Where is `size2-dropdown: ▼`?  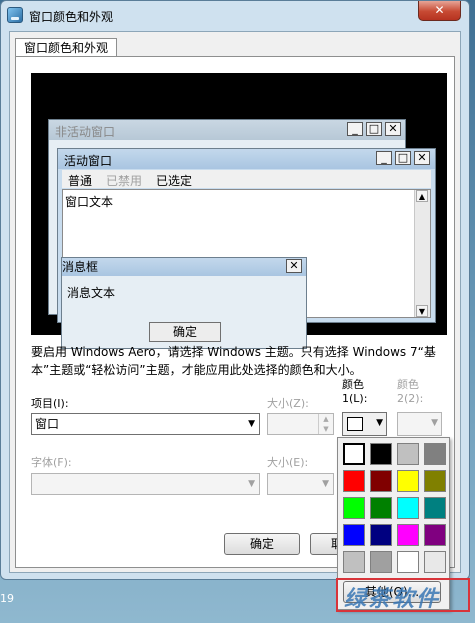
size2-dropdown: ▼ is located at coordinates (300, 484).